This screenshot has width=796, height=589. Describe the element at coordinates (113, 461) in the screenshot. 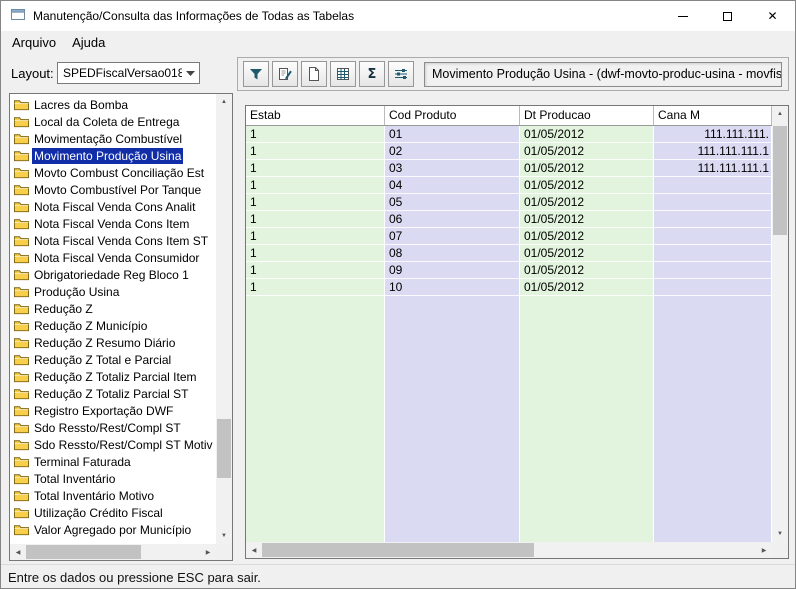

I see `tree-item: Terminal Faturada` at that location.